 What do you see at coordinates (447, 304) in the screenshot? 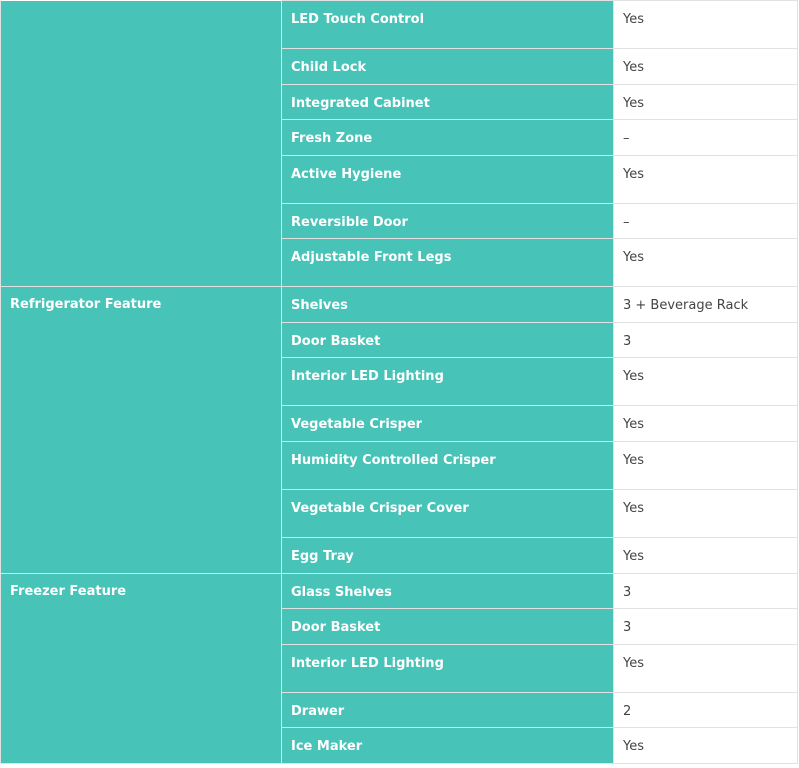
I see `feature-cell: Shelves` at bounding box center [447, 304].